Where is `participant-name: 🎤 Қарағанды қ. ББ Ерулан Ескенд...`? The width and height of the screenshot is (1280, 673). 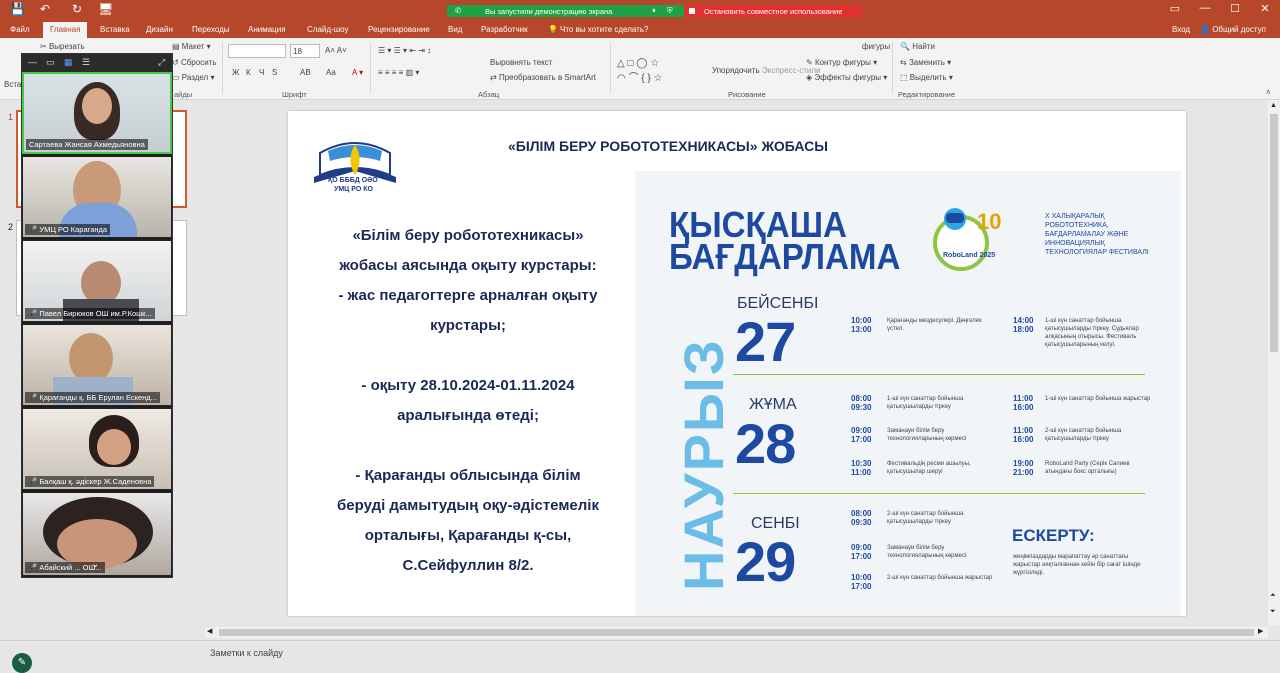 participant-name: 🎤 Қарағанды қ. ББ Ерулан Ескенд... is located at coordinates (92, 397).